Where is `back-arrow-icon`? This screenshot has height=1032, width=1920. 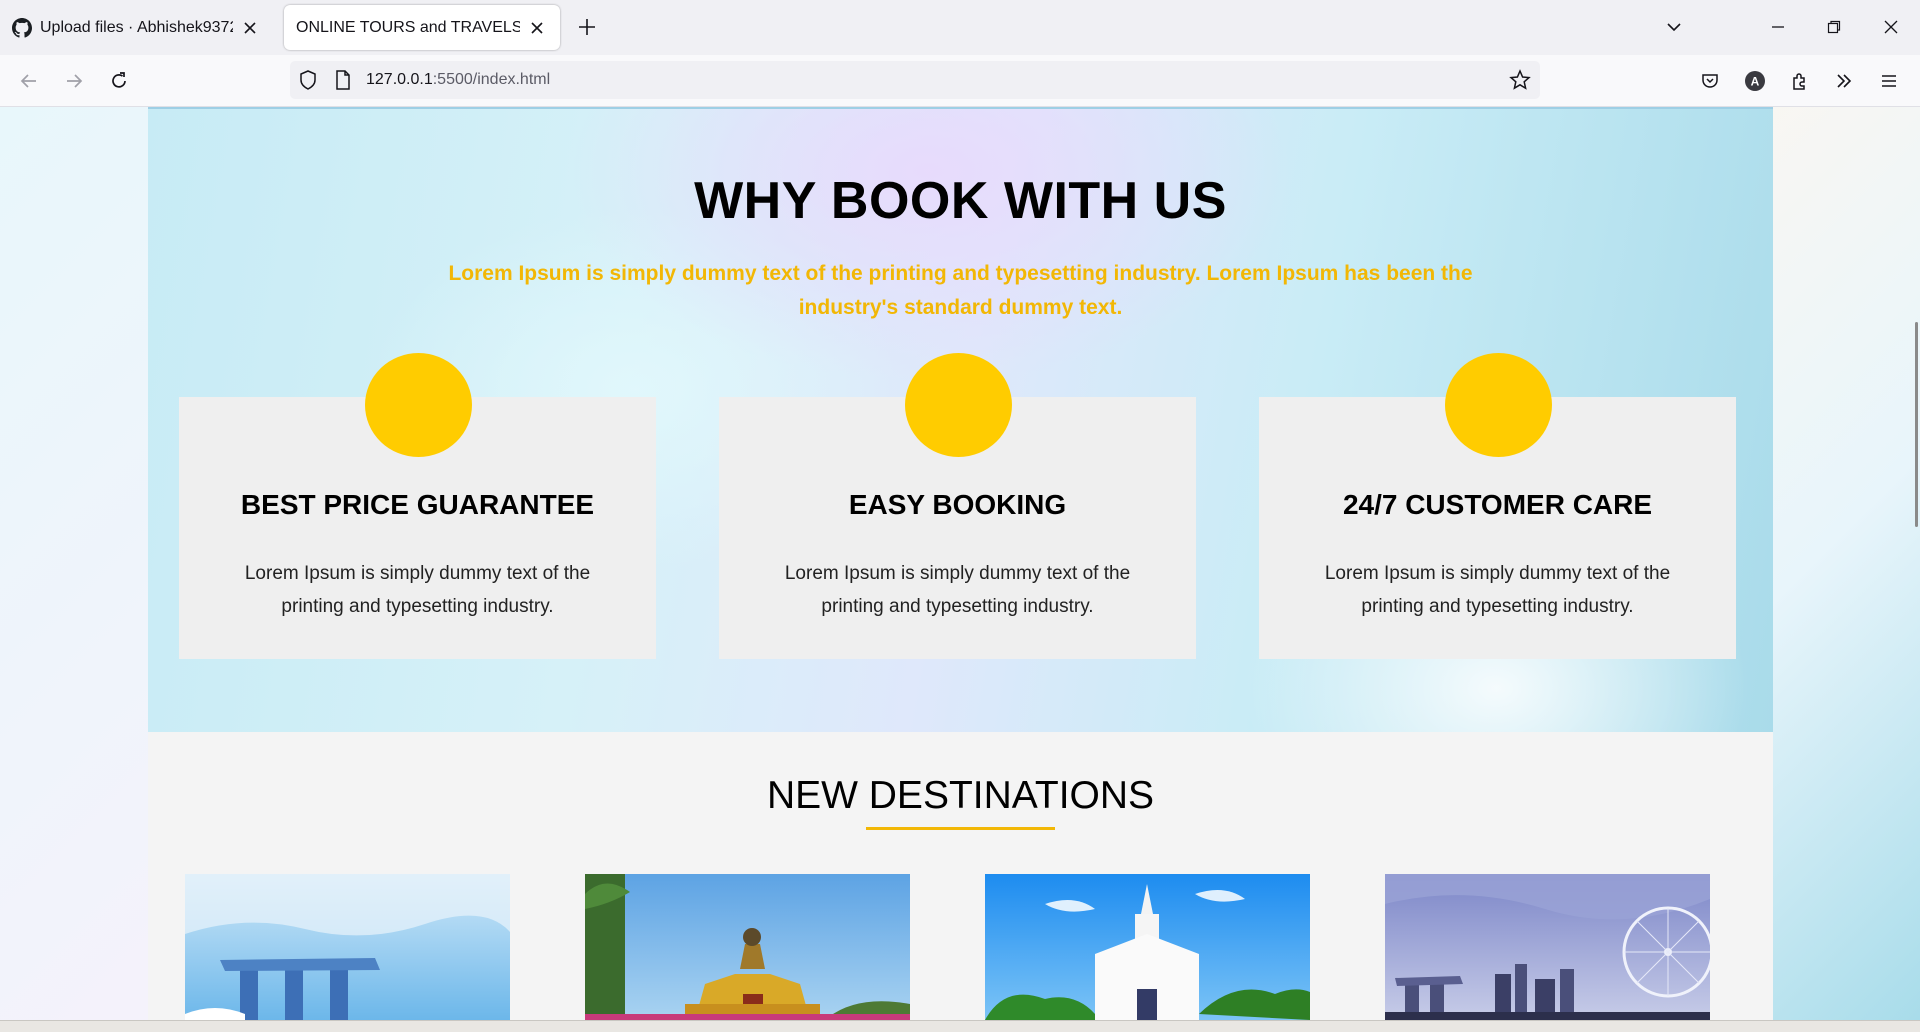 back-arrow-icon is located at coordinates (29, 81).